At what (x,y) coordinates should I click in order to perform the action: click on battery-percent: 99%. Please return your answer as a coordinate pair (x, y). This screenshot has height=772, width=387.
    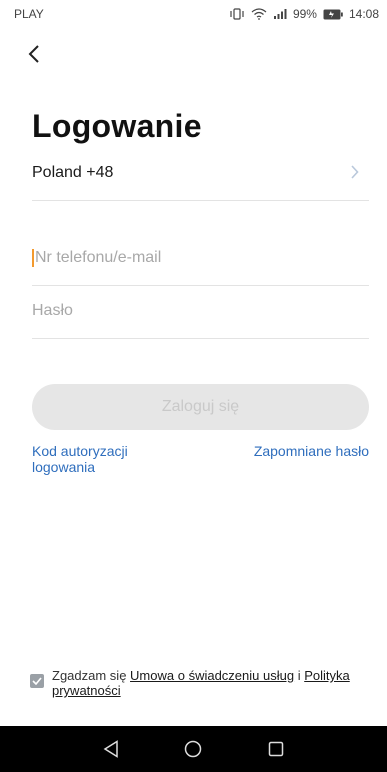
    Looking at the image, I should click on (304, 14).